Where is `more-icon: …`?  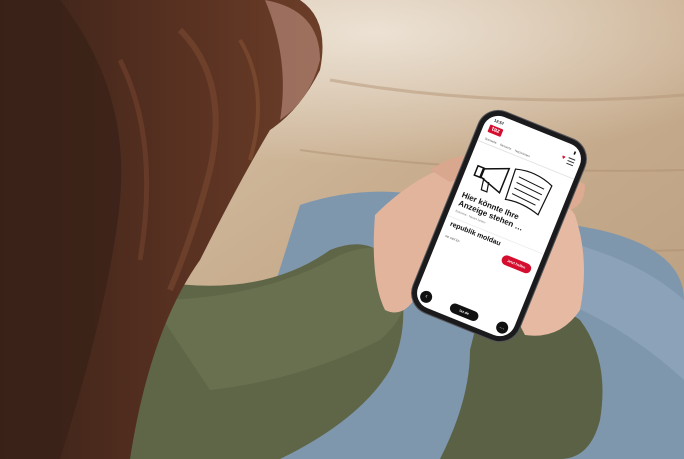
more-icon: … is located at coordinates (502, 327).